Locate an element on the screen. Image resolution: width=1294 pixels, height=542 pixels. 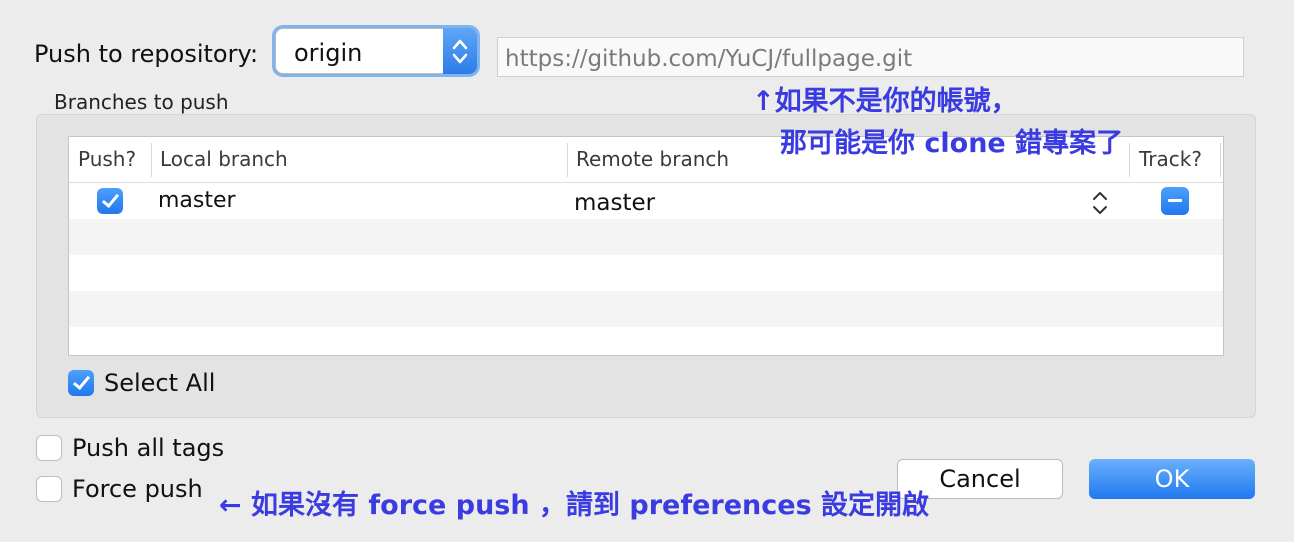
col-remote-branch: Remote branch is located at coordinates (652, 159).